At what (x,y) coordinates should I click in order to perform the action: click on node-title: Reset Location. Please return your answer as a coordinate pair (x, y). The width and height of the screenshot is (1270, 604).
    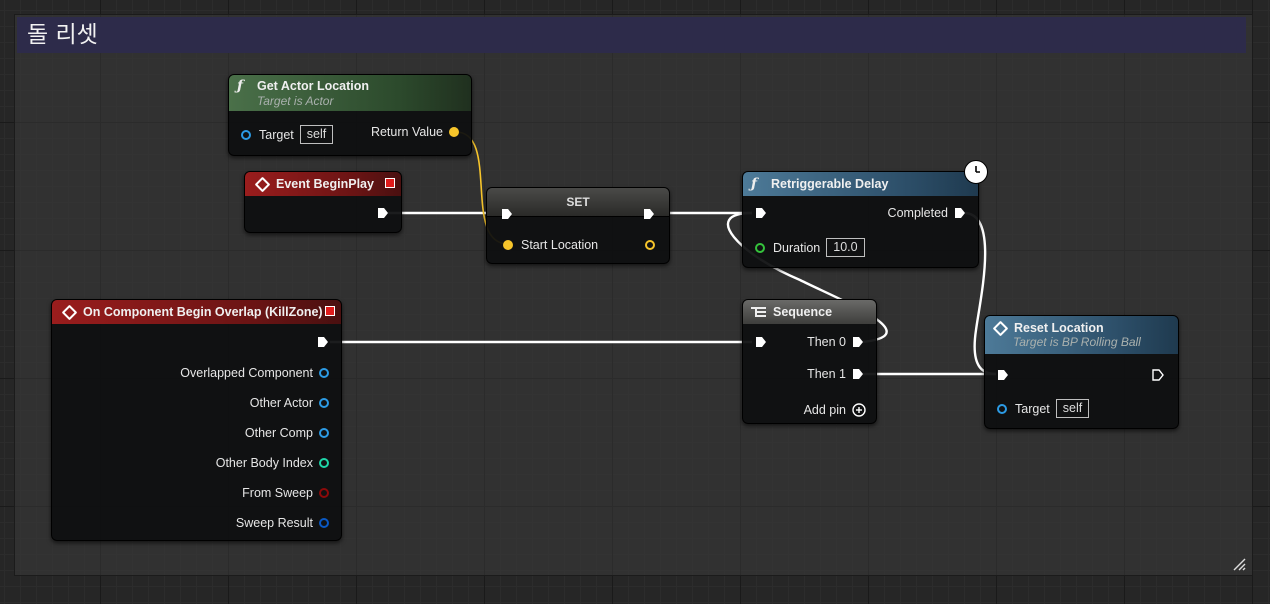
    Looking at the image, I should click on (1059, 328).